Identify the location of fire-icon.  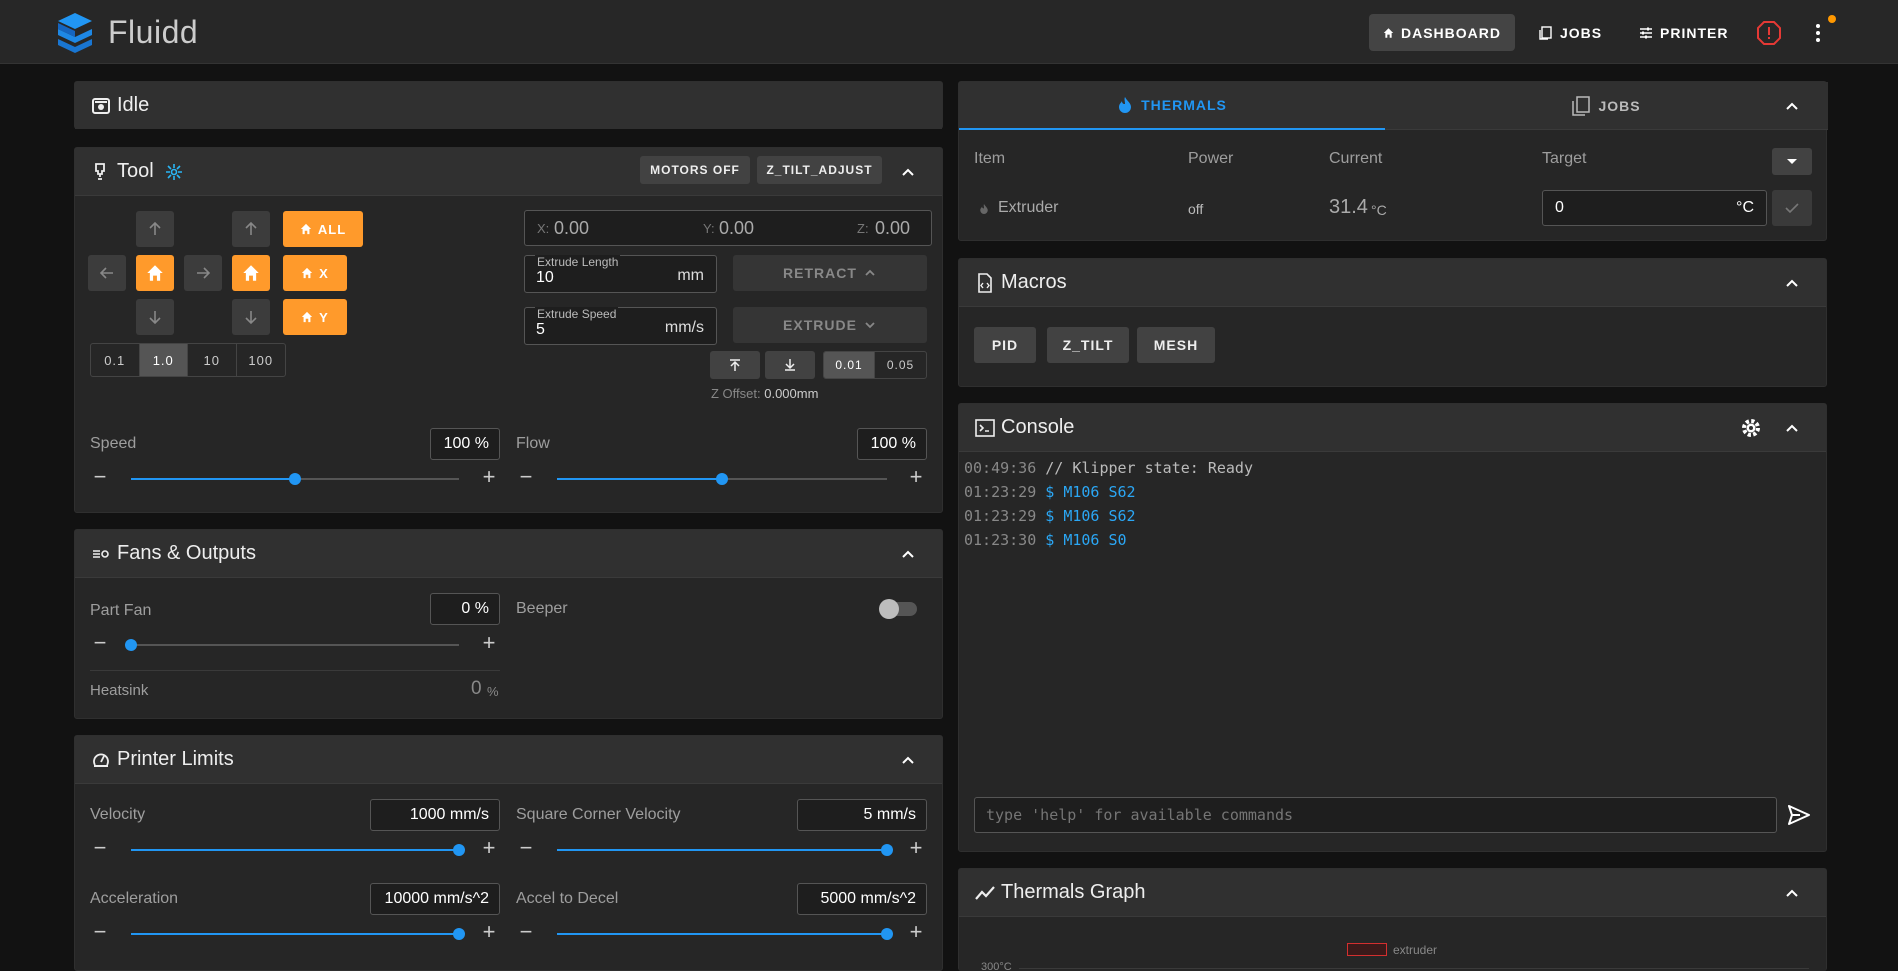
(1125, 105).